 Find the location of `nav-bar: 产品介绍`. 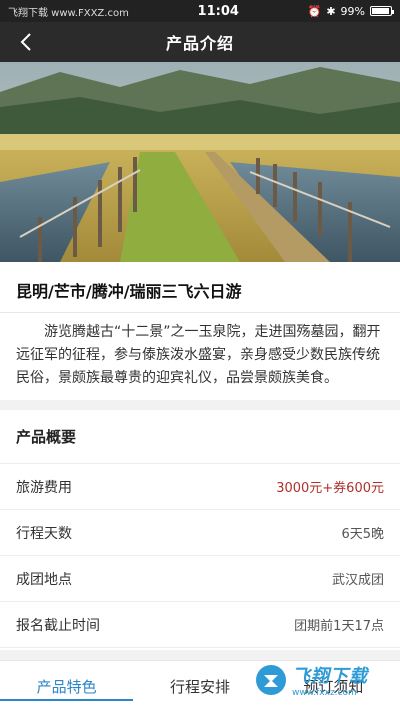

nav-bar: 产品介绍 is located at coordinates (200, 42).